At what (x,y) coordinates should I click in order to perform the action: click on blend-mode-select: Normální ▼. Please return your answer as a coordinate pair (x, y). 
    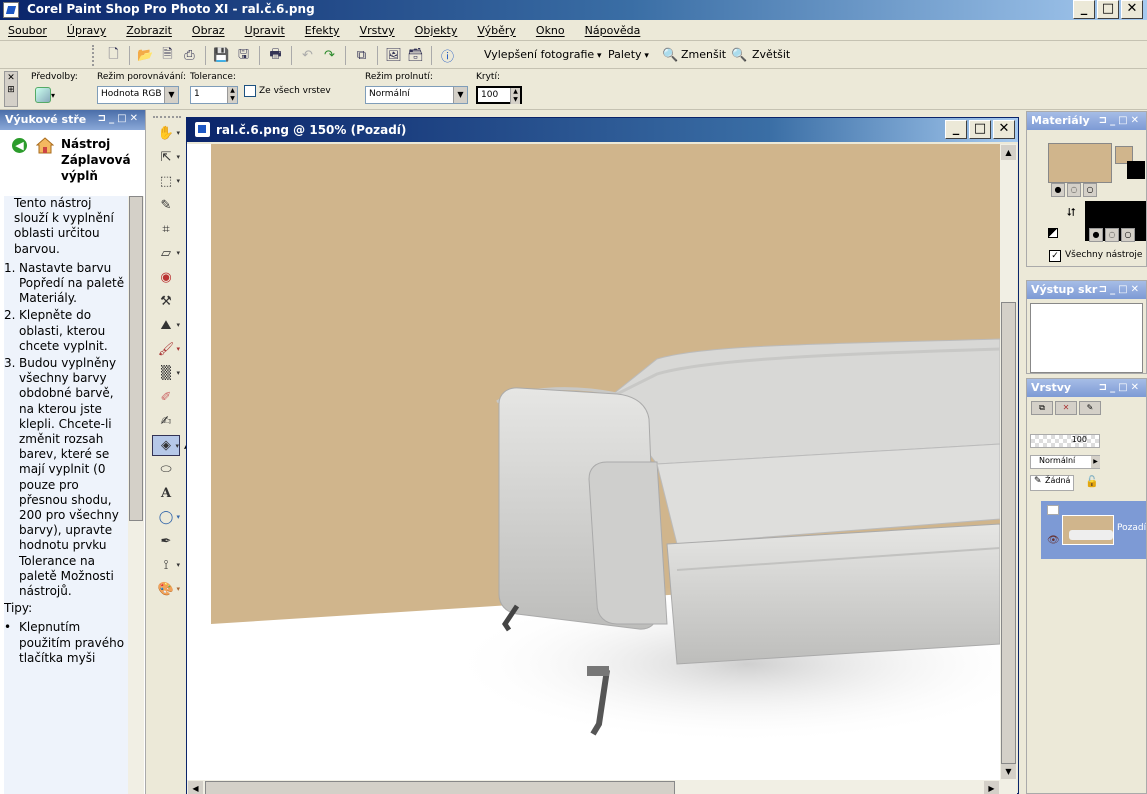
    Looking at the image, I should click on (416, 95).